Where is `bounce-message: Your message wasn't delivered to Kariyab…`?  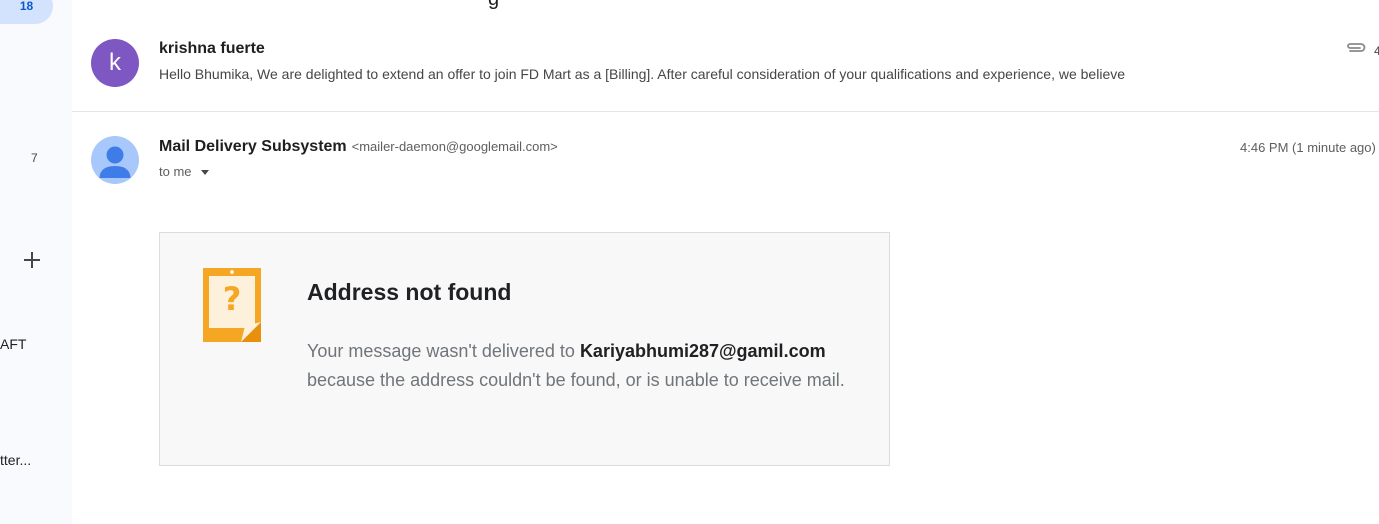 bounce-message: Your message wasn't delivered to Kariyab… is located at coordinates (587, 366).